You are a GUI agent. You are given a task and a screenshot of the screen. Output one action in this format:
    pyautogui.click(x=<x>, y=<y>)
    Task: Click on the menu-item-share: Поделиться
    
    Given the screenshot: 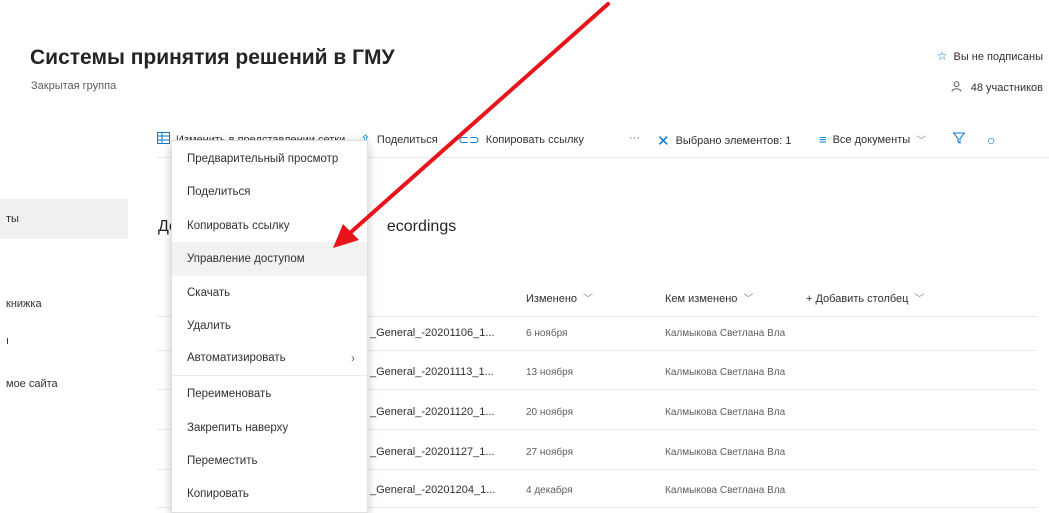 What is the action you would take?
    pyautogui.click(x=269, y=192)
    